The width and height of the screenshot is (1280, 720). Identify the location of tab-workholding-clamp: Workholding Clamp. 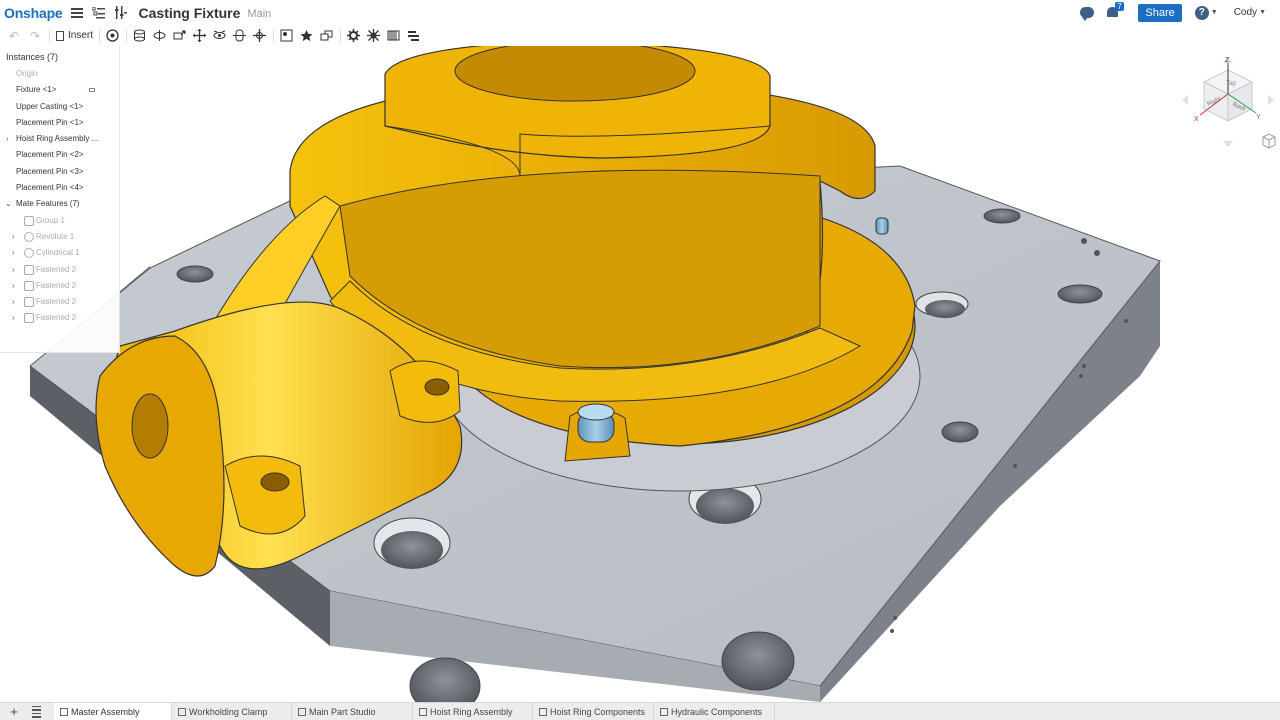
(232, 711).